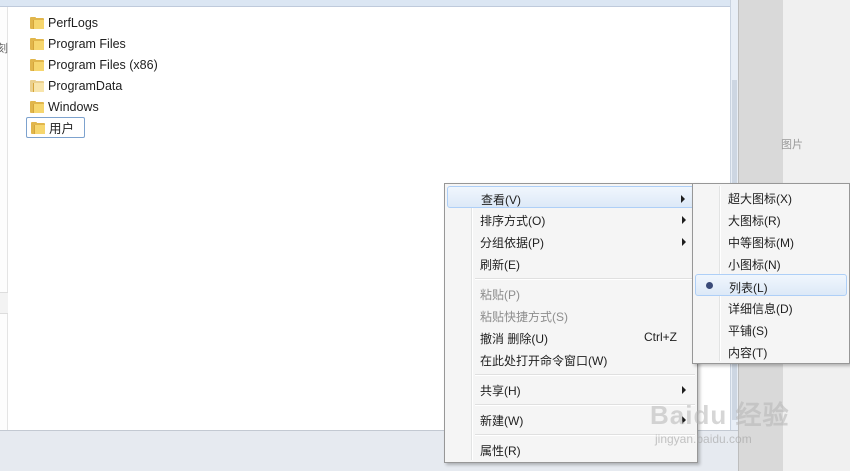 The image size is (850, 471). I want to click on menu-item-label: 中等图标(M), so click(761, 243).